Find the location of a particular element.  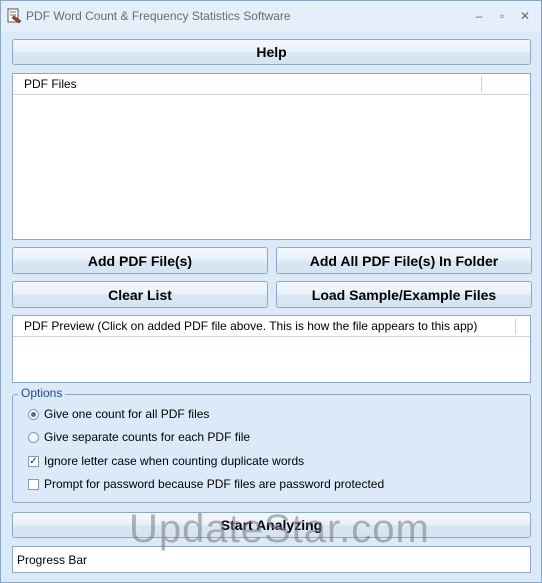

clear-list-button: Clear List is located at coordinates (140, 294).